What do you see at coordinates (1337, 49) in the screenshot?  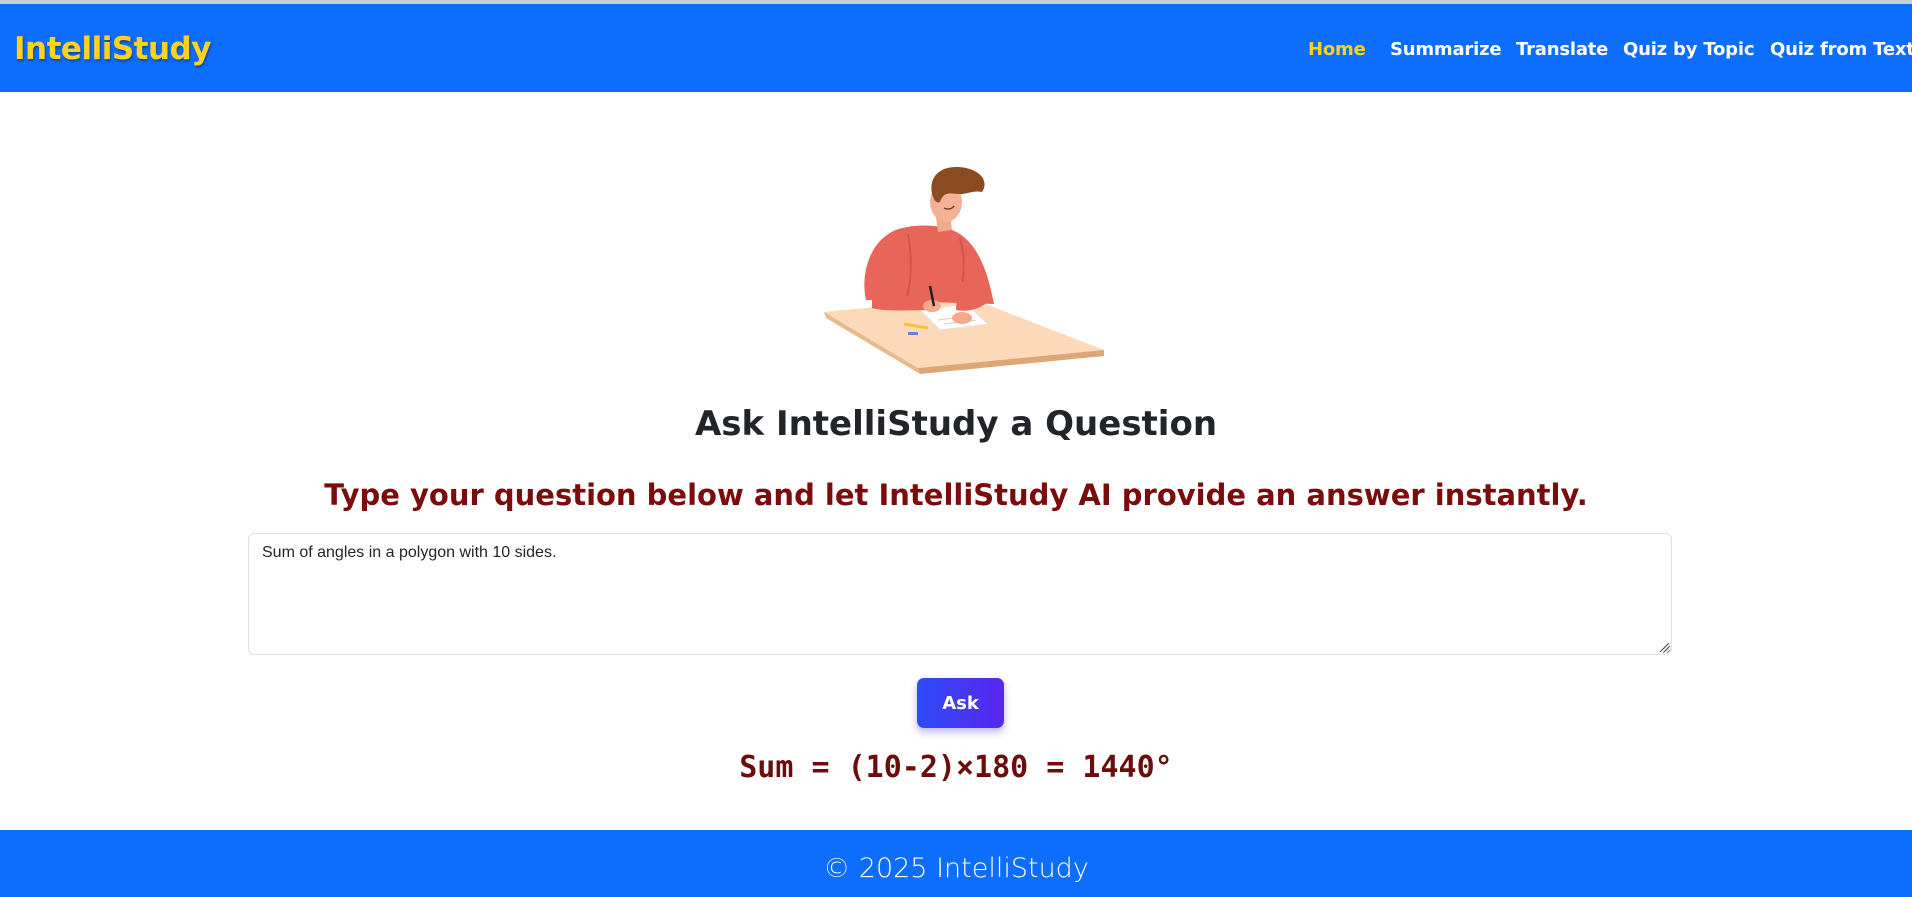 I see `nav-link-home: Home` at bounding box center [1337, 49].